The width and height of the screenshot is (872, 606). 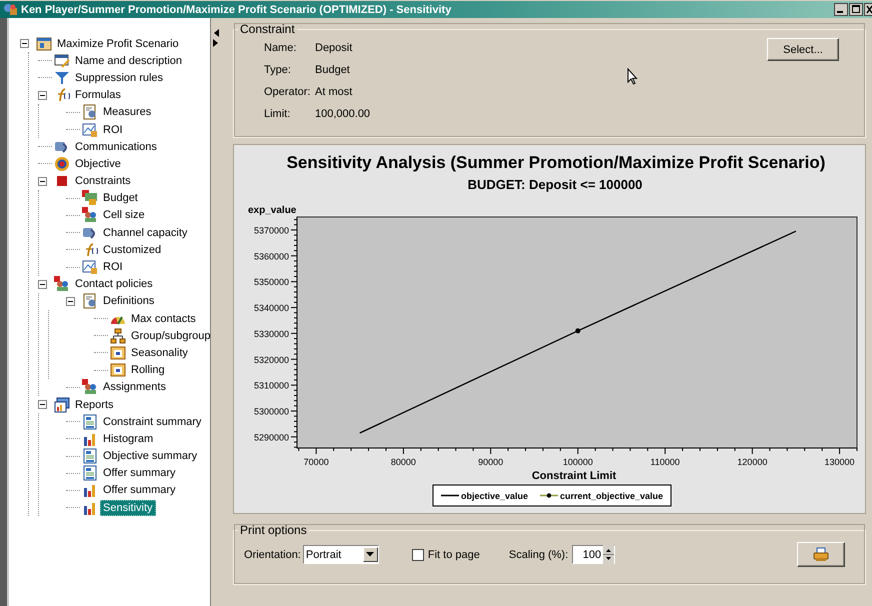 I want to click on legend-line-dot-icon, so click(x=549, y=495).